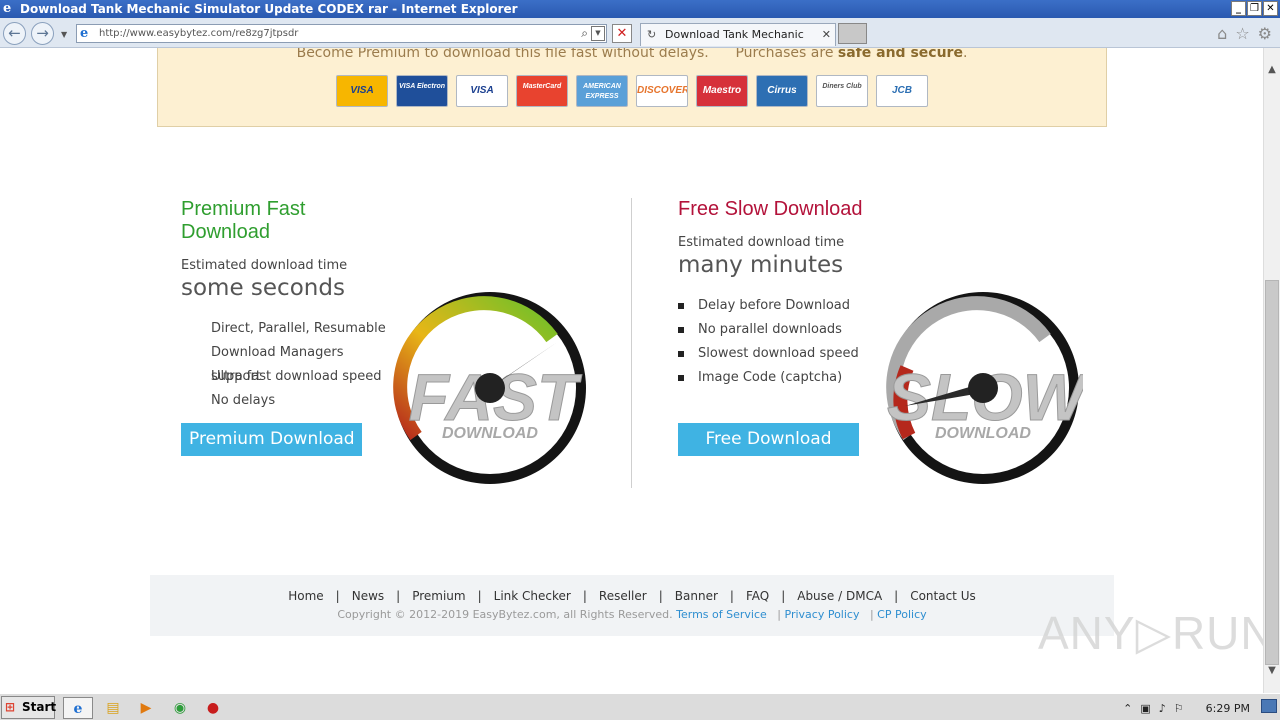  I want to click on taskbar-security-icon: ●, so click(213, 708).